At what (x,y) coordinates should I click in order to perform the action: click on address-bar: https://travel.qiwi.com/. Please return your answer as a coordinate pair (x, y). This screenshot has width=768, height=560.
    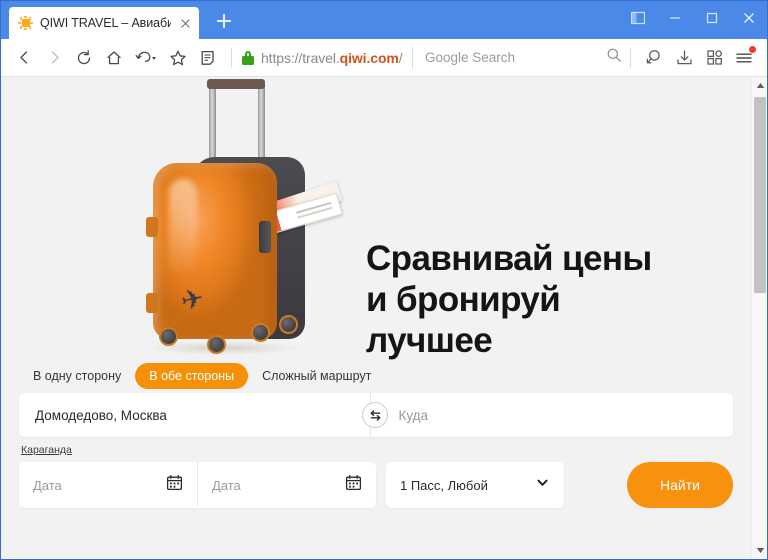
    Looking at the image, I should click on (326, 58).